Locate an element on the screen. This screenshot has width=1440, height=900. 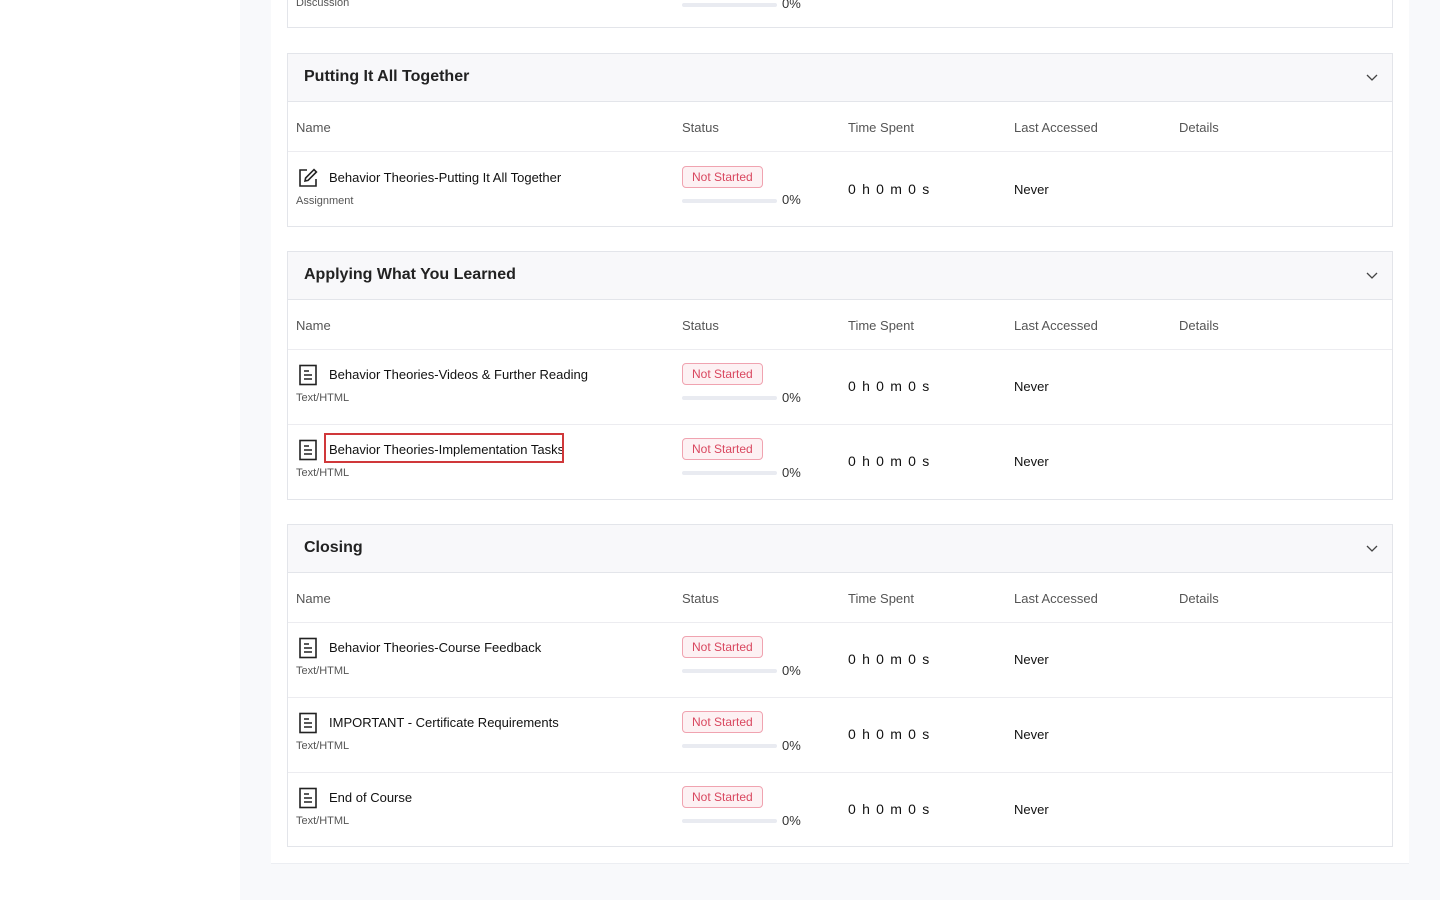
item-type: Assignment is located at coordinates (325, 201).